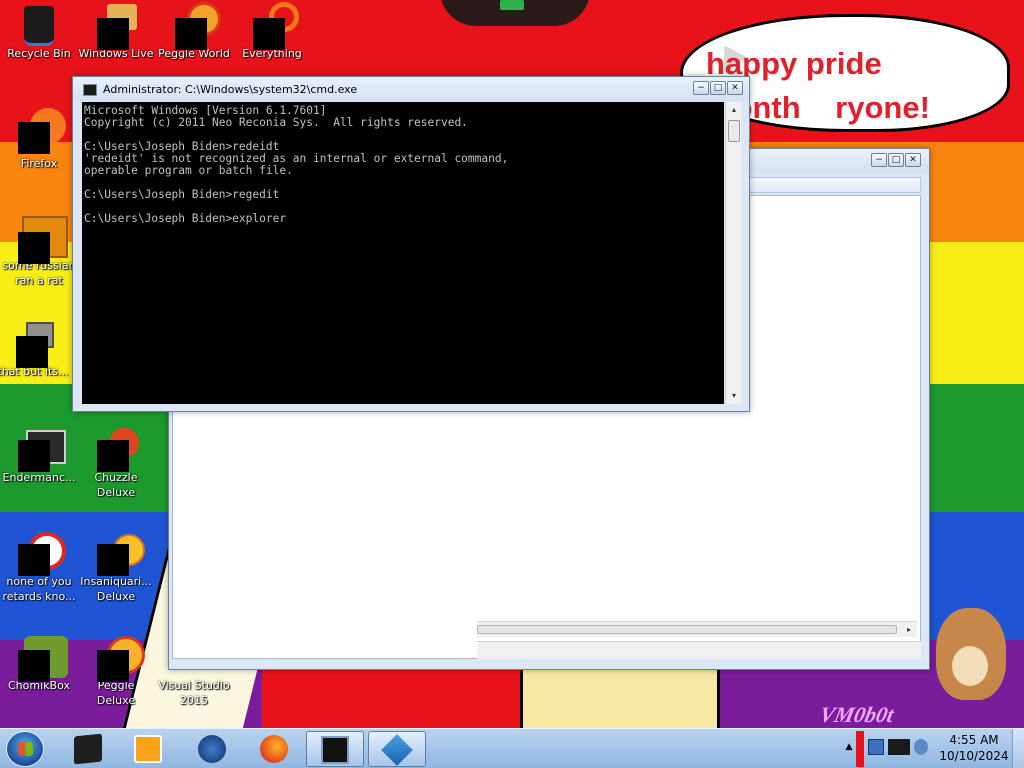 This screenshot has height=768, width=1024. I want to click on scroll-right-arrow-icon: ▸, so click(909, 630).